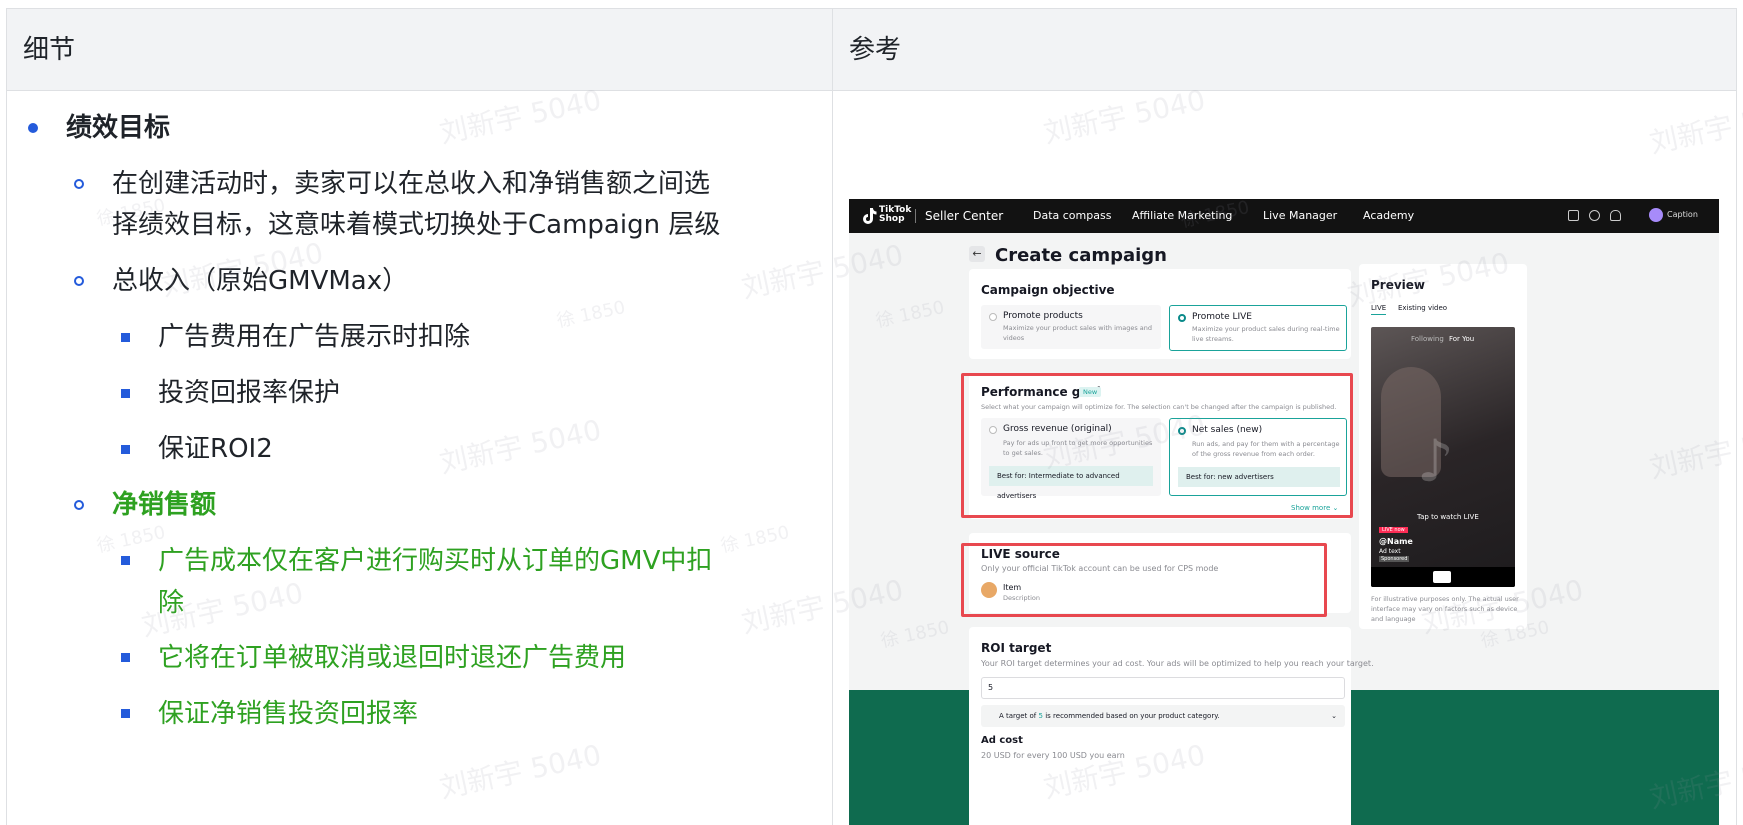 This screenshot has height=825, width=1743. I want to click on item-net-sales: 净销售额, so click(164, 505).